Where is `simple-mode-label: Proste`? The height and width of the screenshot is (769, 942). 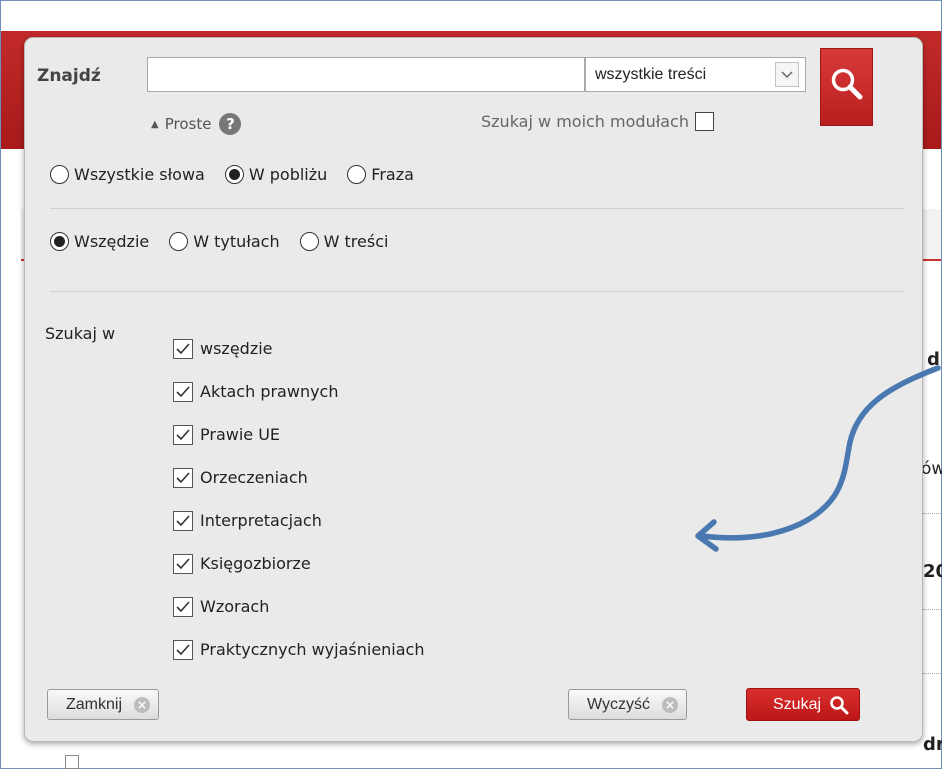
simple-mode-label: Proste is located at coordinates (188, 124).